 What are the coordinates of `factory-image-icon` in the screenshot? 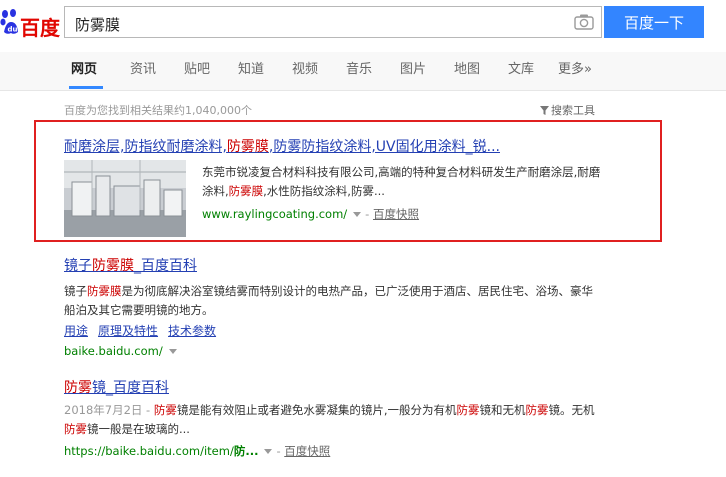 It's located at (125, 198).